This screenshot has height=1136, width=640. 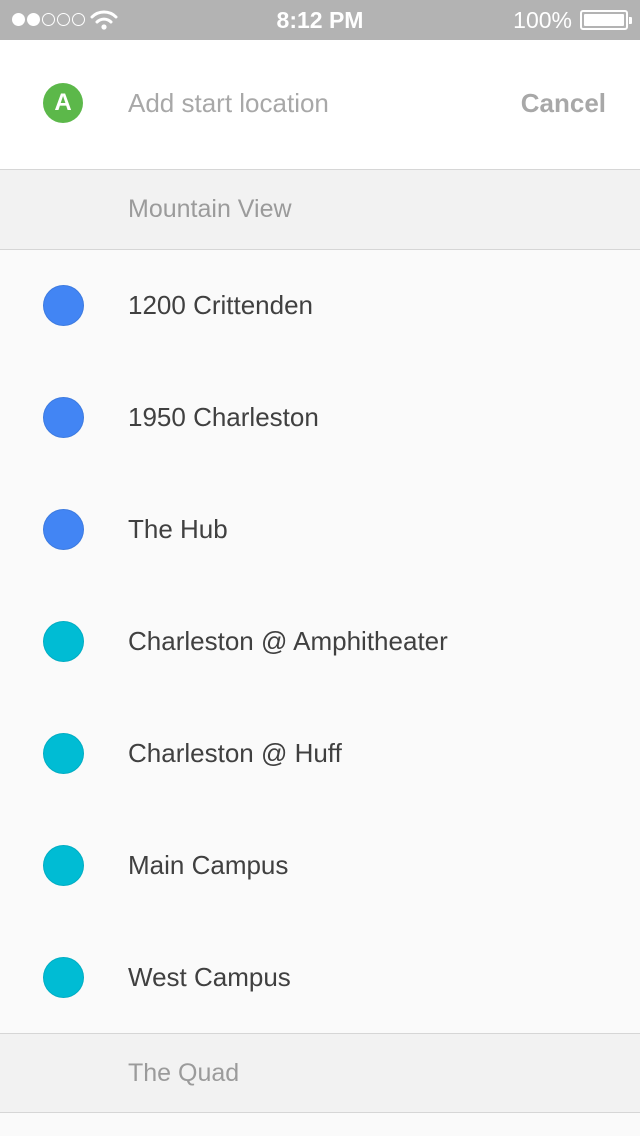 What do you see at coordinates (223, 417) in the screenshot?
I see `stop-label: 1950 Charleston` at bounding box center [223, 417].